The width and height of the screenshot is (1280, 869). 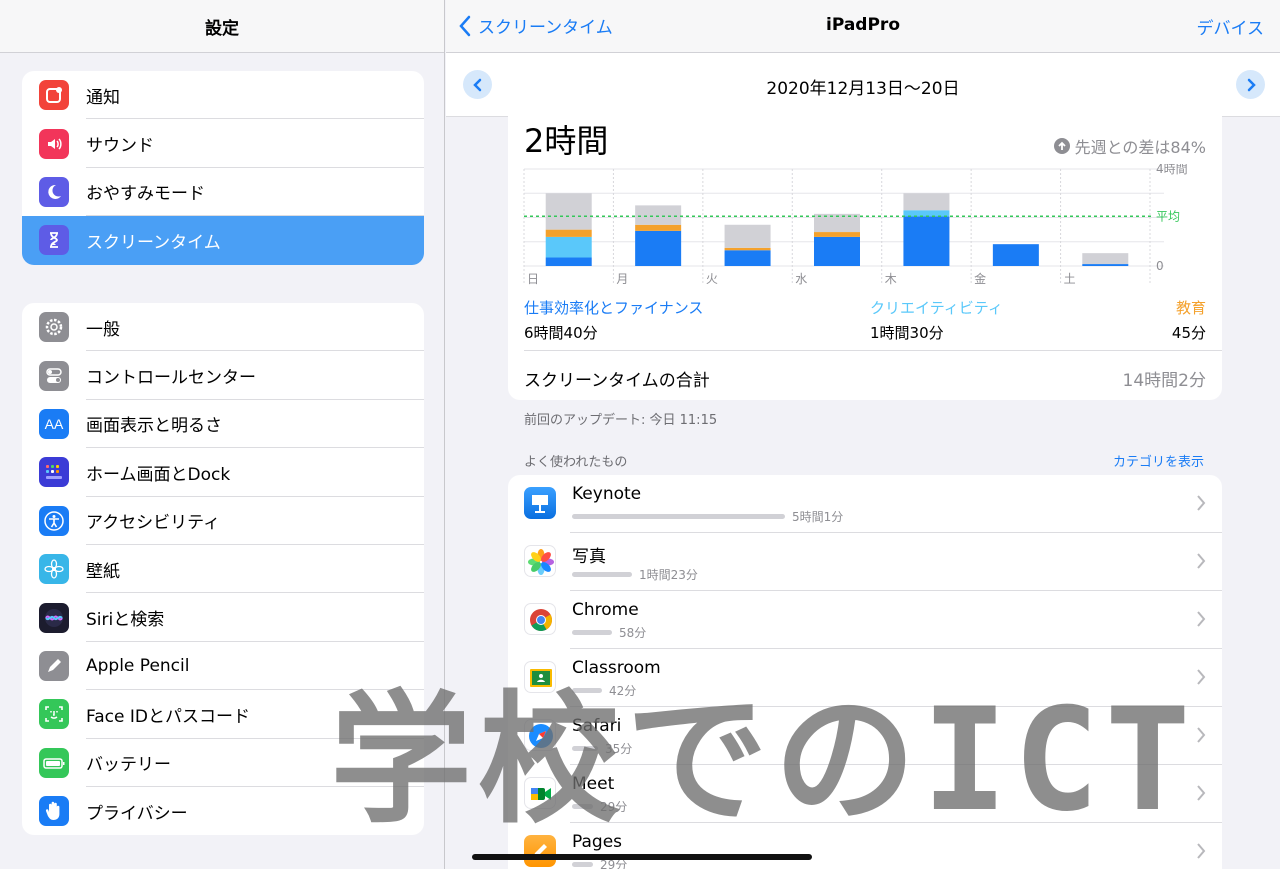 I want to click on sidebar-item-label: アクセシビリティ, so click(x=153, y=523).